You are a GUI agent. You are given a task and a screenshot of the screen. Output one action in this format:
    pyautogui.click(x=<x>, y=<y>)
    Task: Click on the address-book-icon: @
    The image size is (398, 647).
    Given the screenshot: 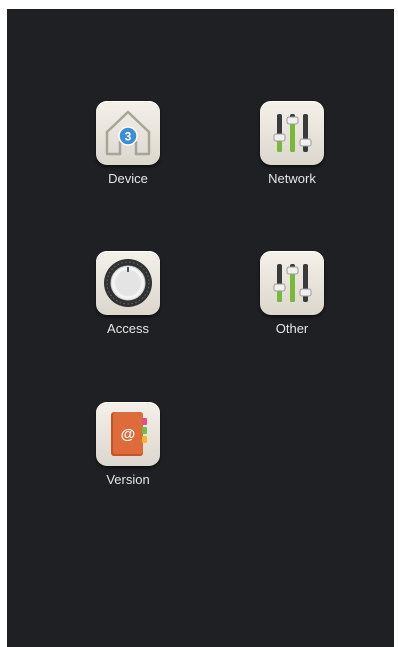 What is the action you would take?
    pyautogui.click(x=129, y=434)
    